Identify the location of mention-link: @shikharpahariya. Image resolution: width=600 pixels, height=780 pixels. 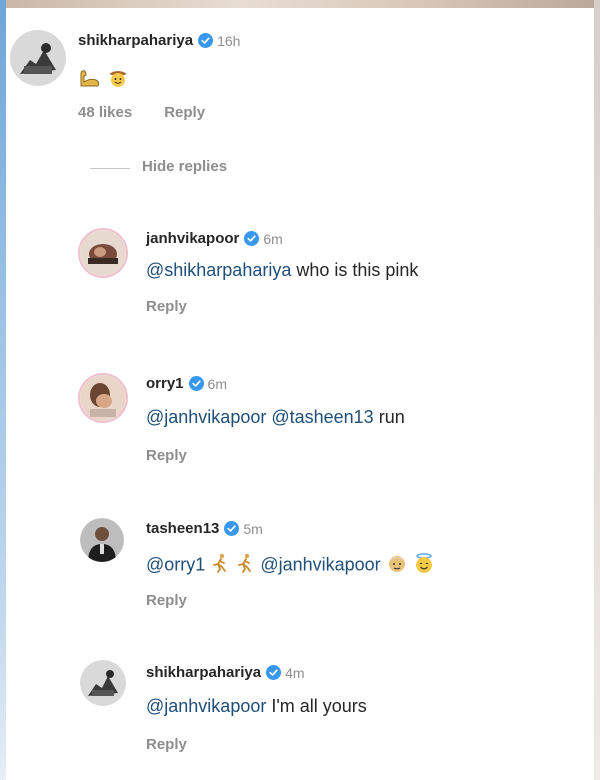
(218, 270).